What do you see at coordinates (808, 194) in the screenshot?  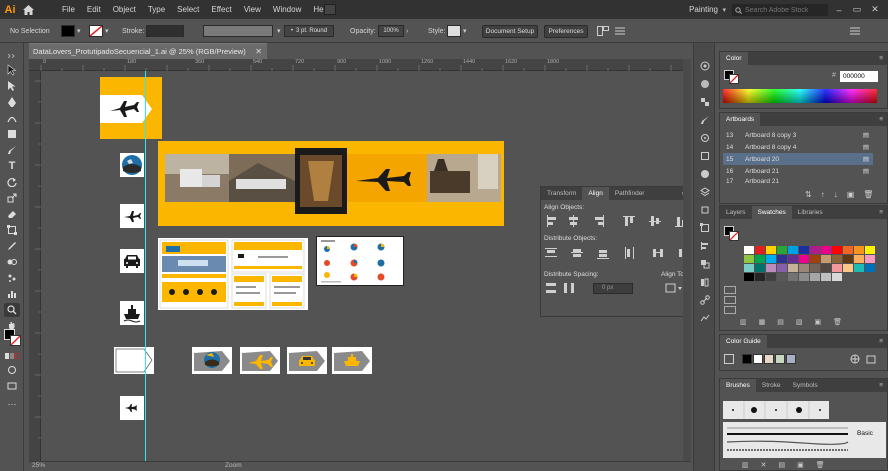 I see `rearrange-icon: ⇅` at bounding box center [808, 194].